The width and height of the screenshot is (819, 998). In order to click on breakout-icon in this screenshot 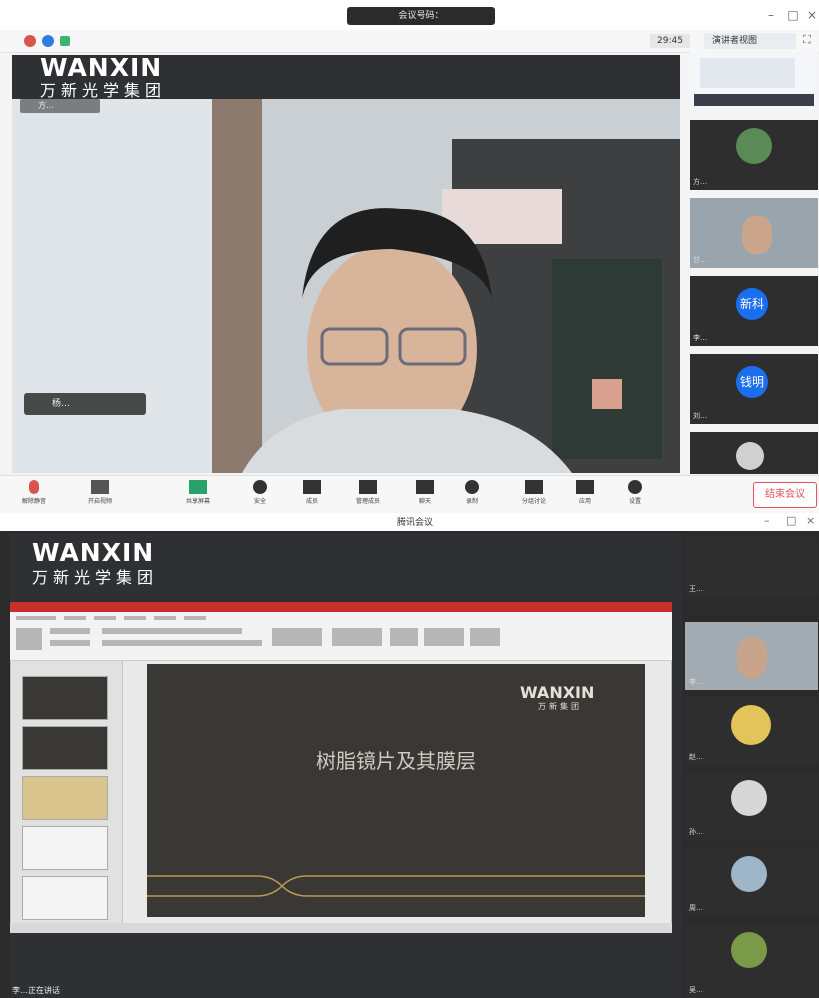, I will do `click(534, 487)`.